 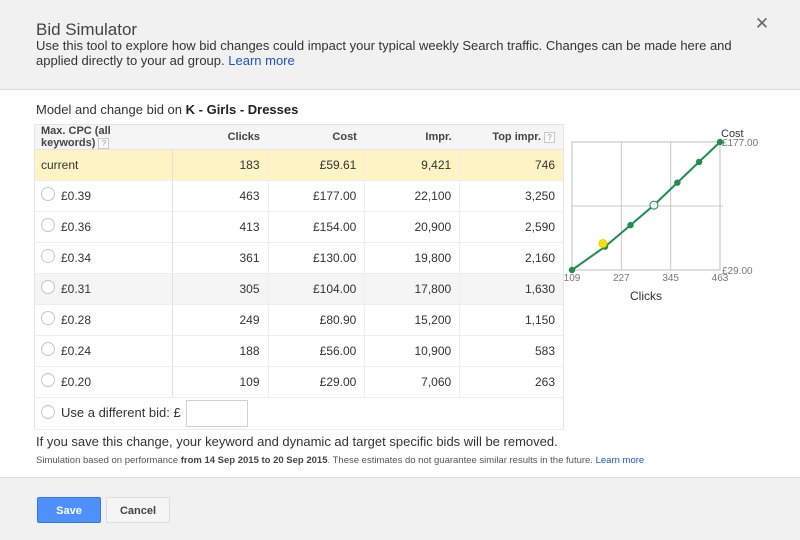 What do you see at coordinates (48, 411) in the screenshot?
I see `custom-bid-radio` at bounding box center [48, 411].